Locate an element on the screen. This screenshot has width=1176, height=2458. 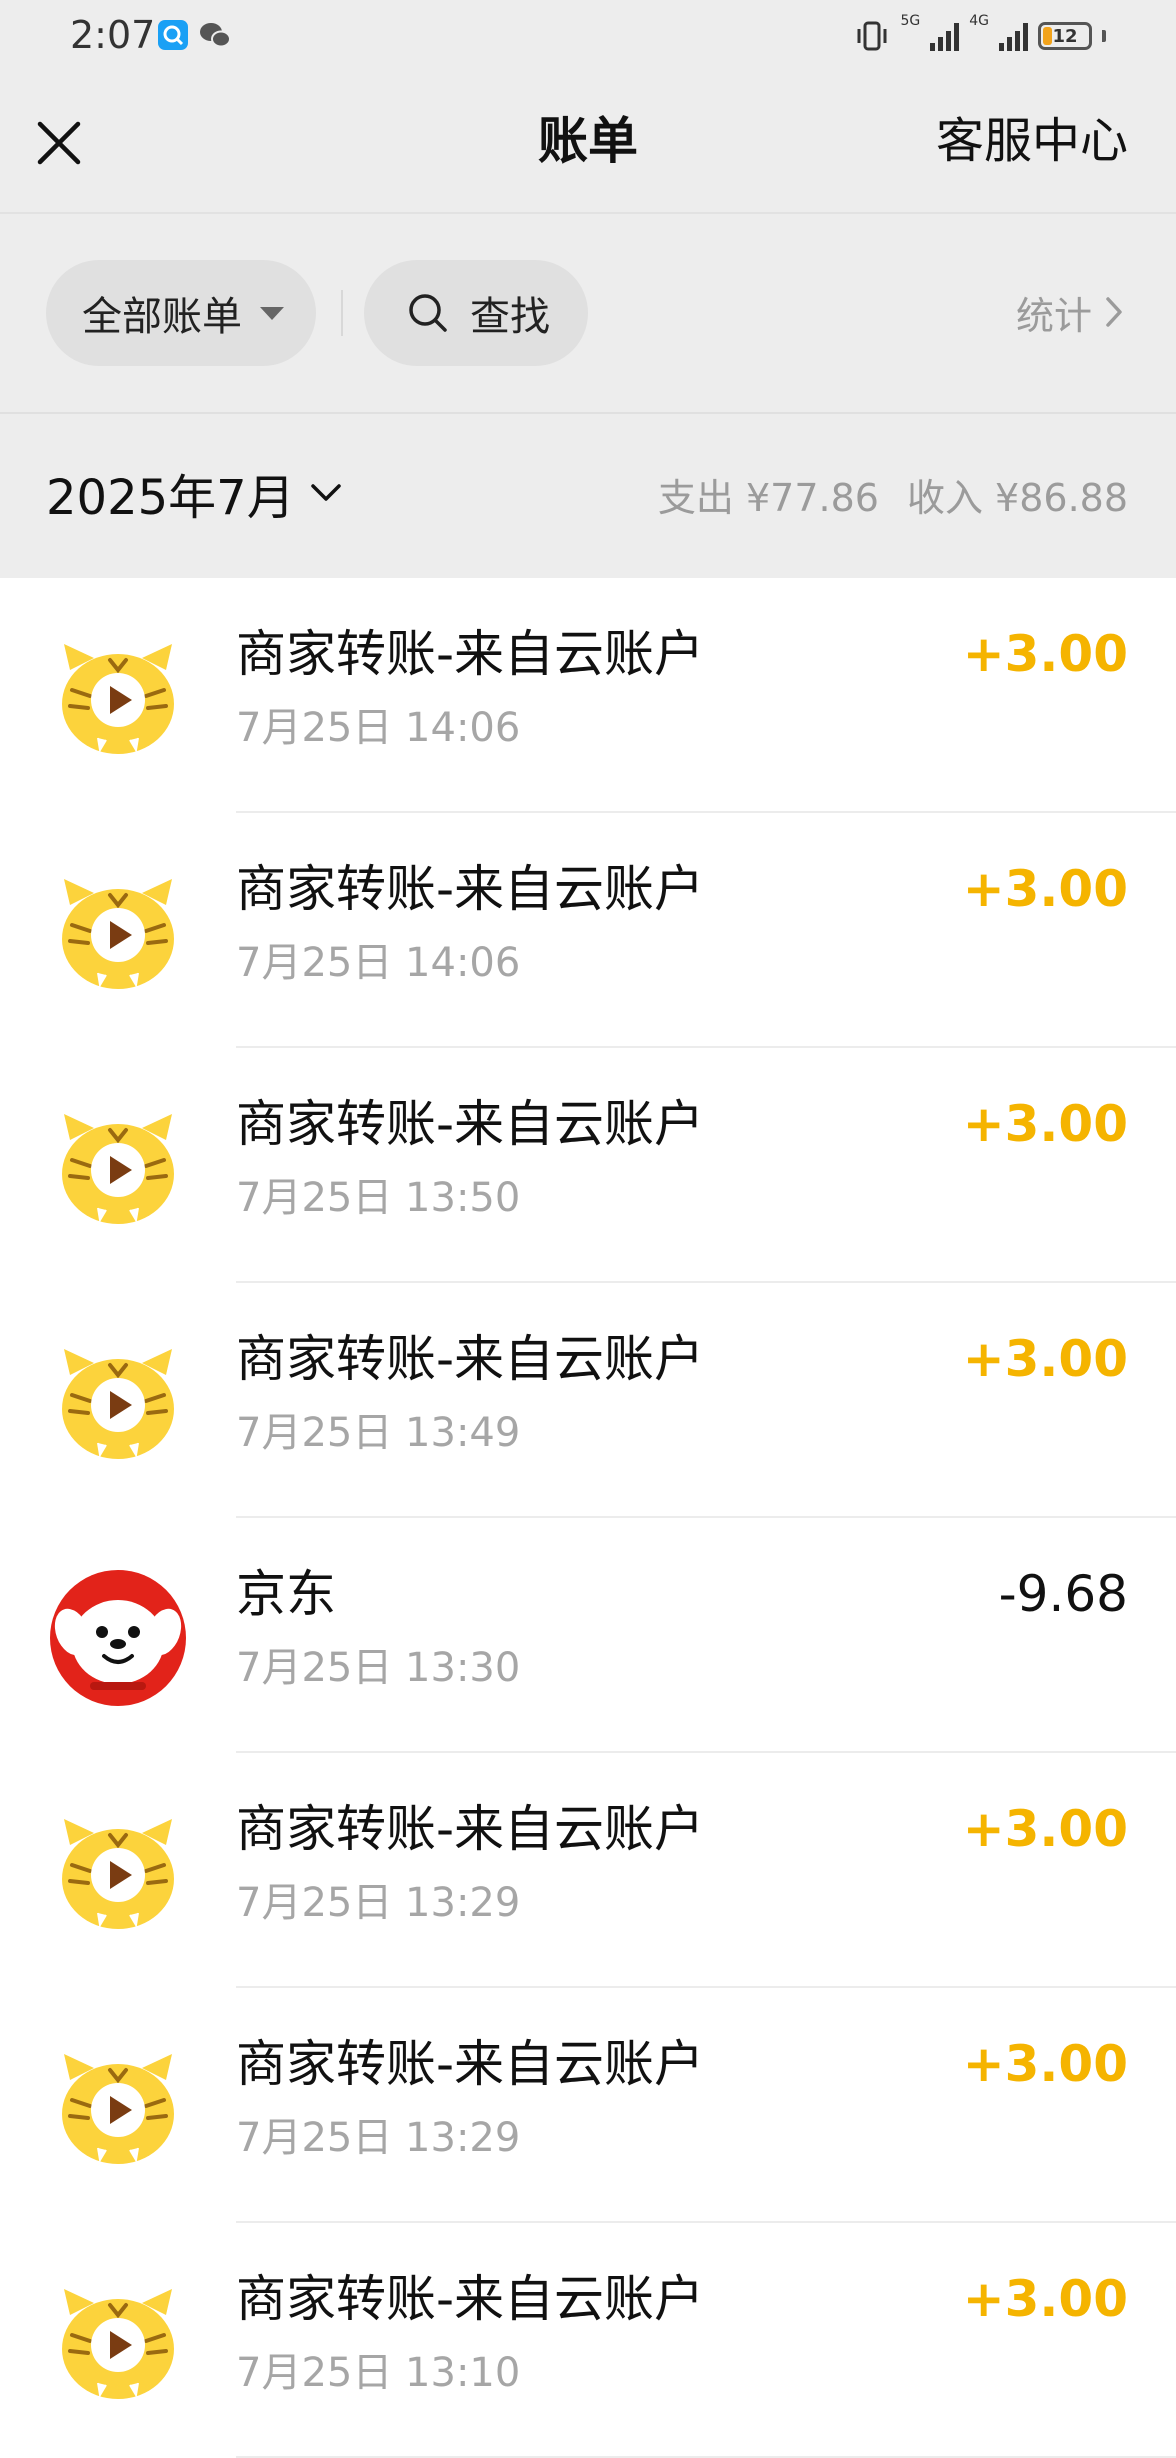
nav-divider is located at coordinates (588, 213).